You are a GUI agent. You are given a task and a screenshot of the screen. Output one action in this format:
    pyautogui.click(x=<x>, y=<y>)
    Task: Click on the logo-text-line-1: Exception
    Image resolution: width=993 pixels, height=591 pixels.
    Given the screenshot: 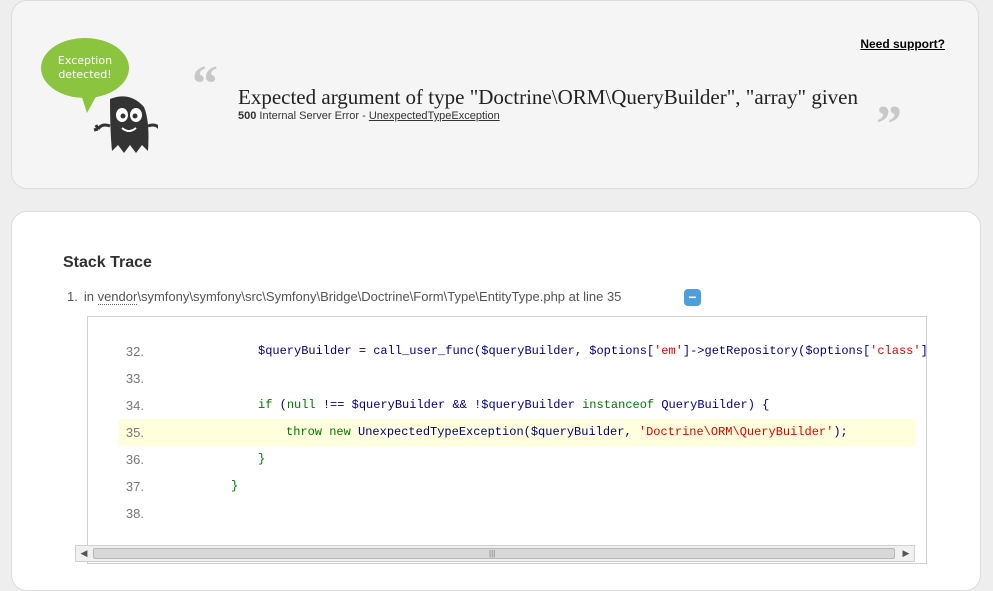 What is the action you would take?
    pyautogui.click(x=85, y=60)
    